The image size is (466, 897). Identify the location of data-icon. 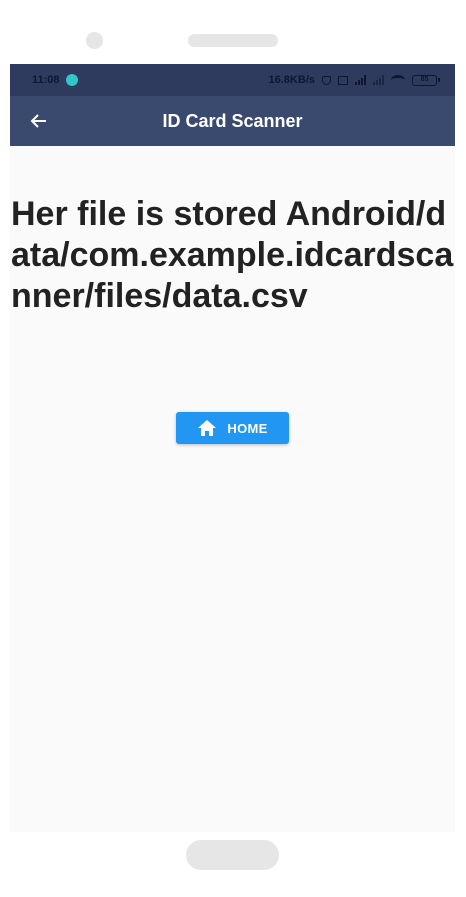
(343, 80).